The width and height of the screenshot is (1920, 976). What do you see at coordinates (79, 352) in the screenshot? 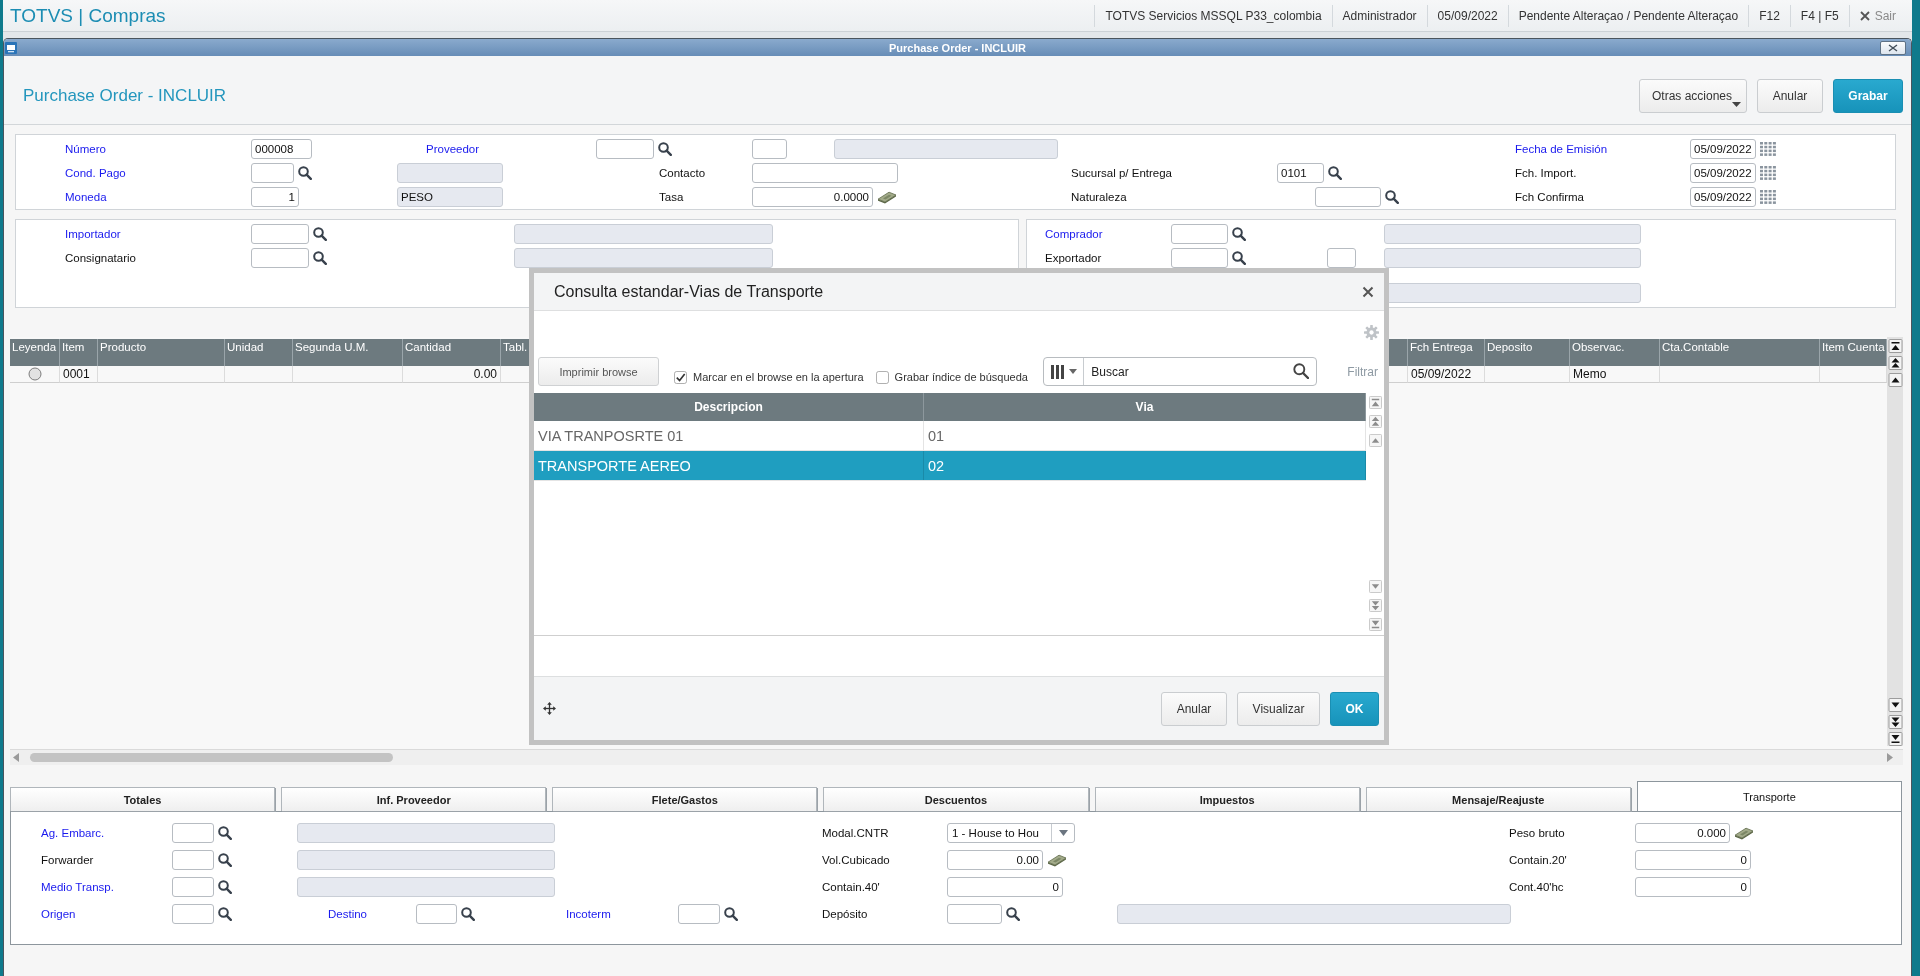
I see `column-header: Item` at bounding box center [79, 352].